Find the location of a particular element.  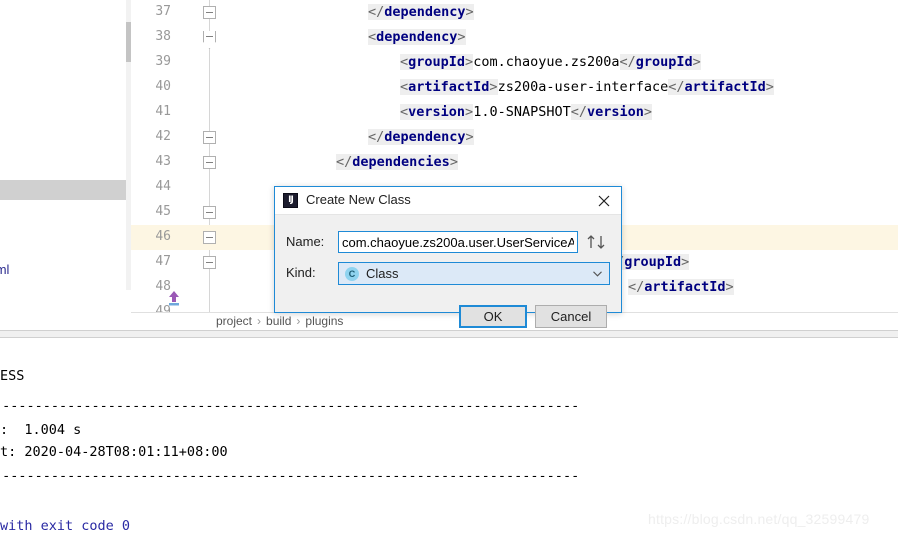

console-line: ESS is located at coordinates (12, 376).